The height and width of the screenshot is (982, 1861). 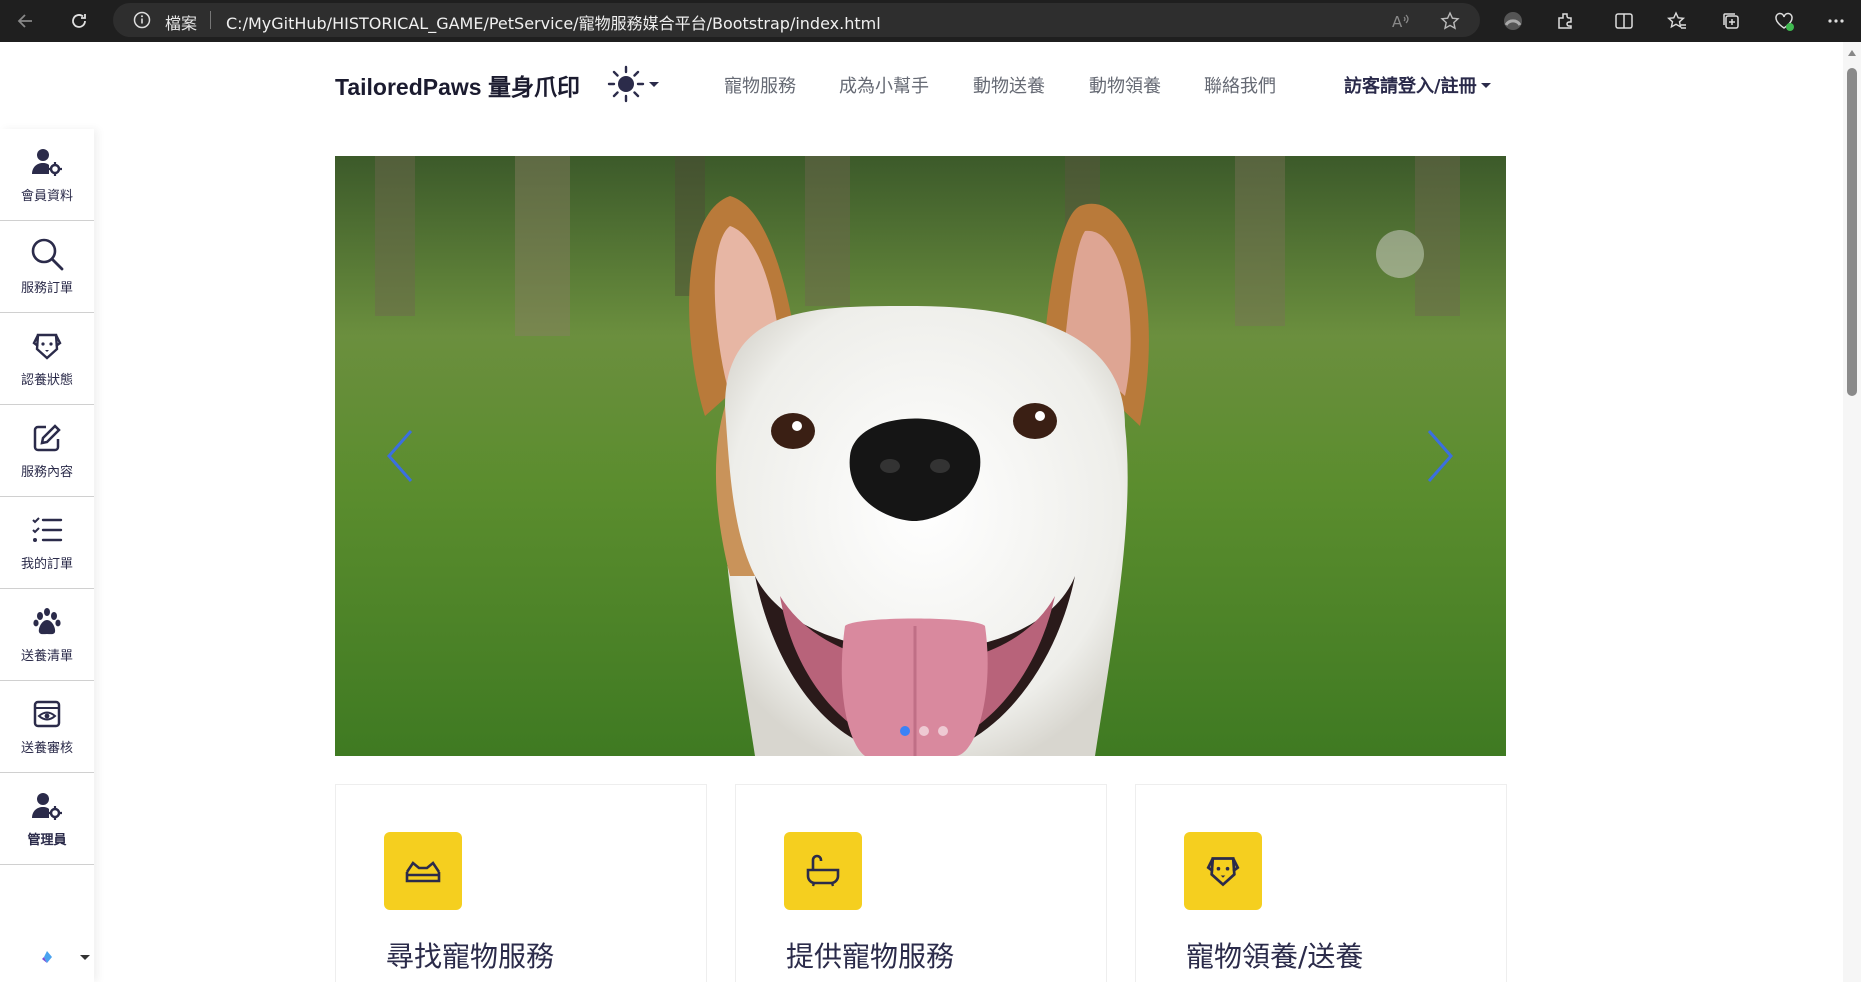 What do you see at coordinates (46, 564) in the screenshot?
I see `sidebar-item-label: 我的訂單` at bounding box center [46, 564].